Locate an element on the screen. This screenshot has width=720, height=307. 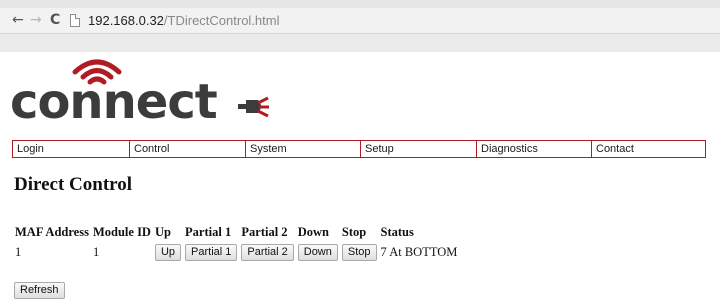
column-header-maf-address: MAF Address is located at coordinates (52, 232).